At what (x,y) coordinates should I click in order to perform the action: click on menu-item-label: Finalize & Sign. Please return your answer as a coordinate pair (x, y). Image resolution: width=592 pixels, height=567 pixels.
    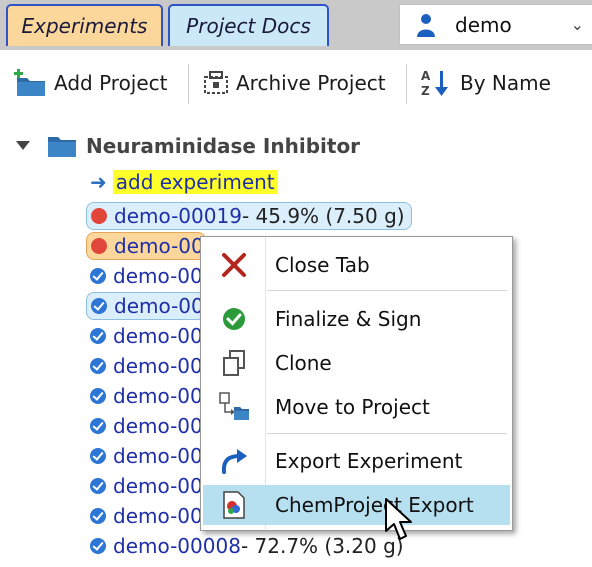
    Looking at the image, I should click on (348, 319).